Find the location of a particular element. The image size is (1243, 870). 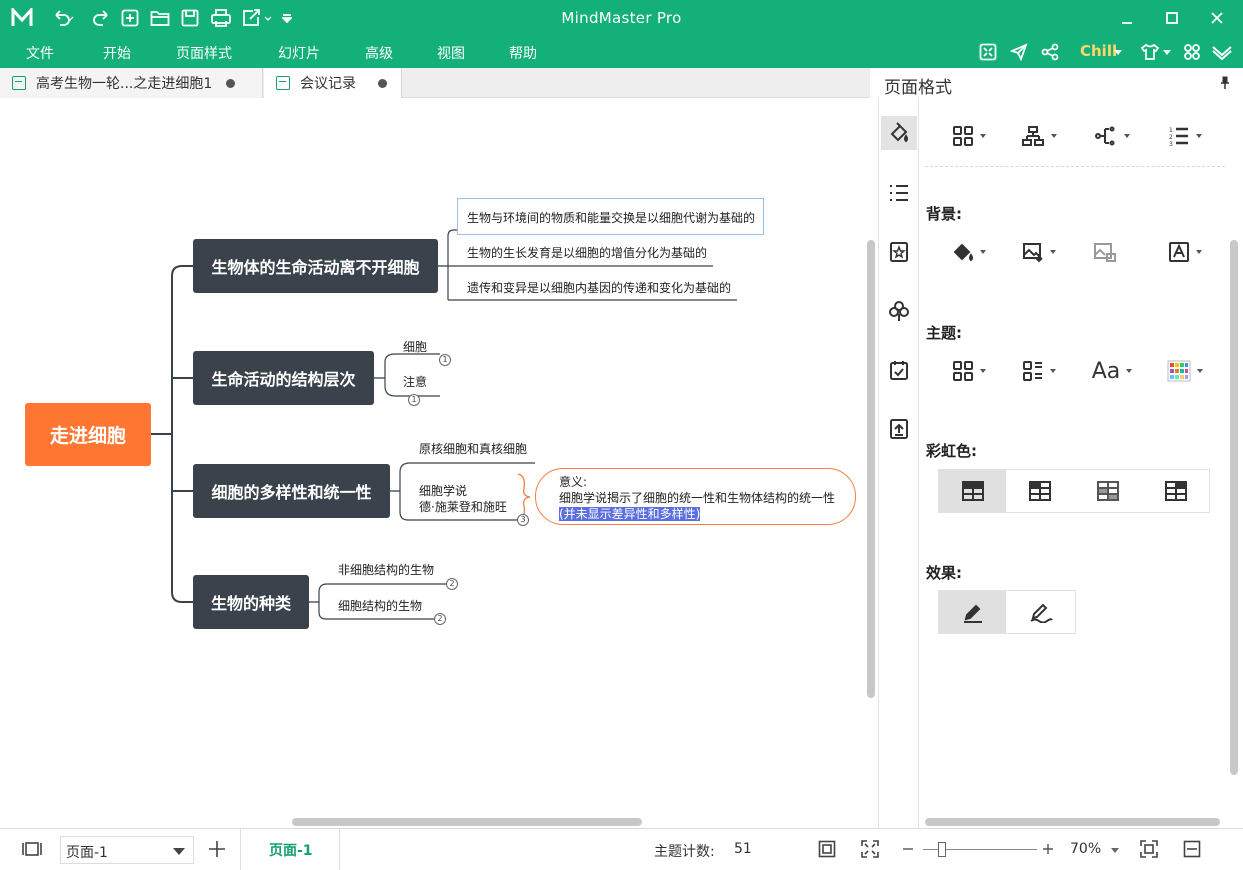

panel-divider is located at coordinates (1075, 166).